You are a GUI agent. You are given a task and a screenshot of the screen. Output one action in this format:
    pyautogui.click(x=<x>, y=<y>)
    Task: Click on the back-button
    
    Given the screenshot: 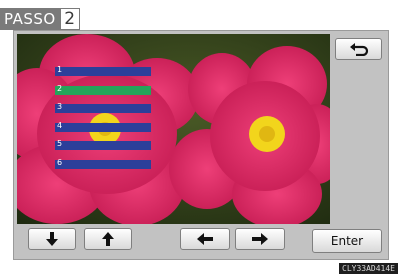 What is the action you would take?
    pyautogui.click(x=358, y=49)
    